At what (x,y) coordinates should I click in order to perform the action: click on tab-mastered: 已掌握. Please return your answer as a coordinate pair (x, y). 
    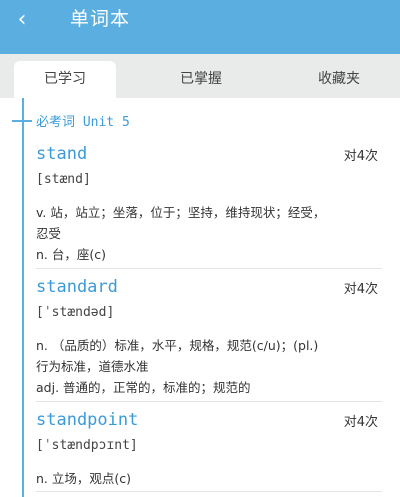
    Looking at the image, I should click on (201, 79).